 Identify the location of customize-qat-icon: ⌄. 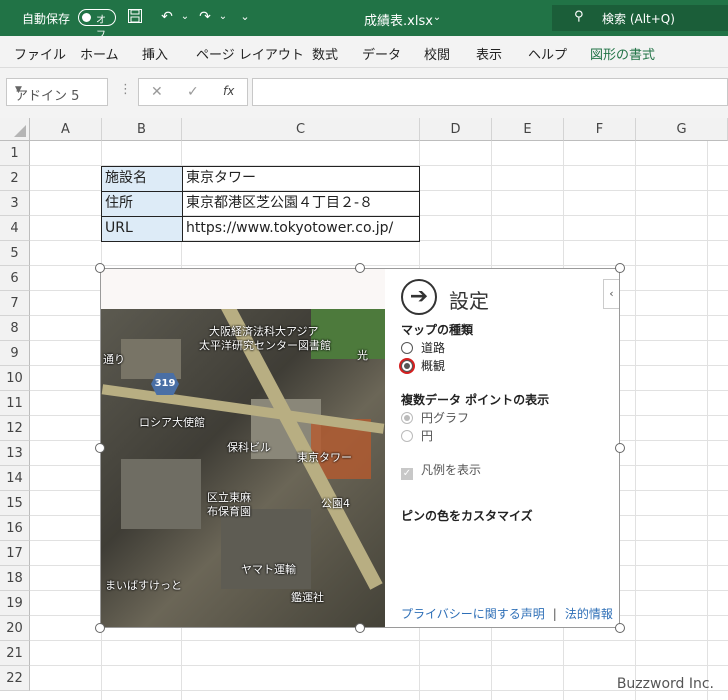
(245, 17).